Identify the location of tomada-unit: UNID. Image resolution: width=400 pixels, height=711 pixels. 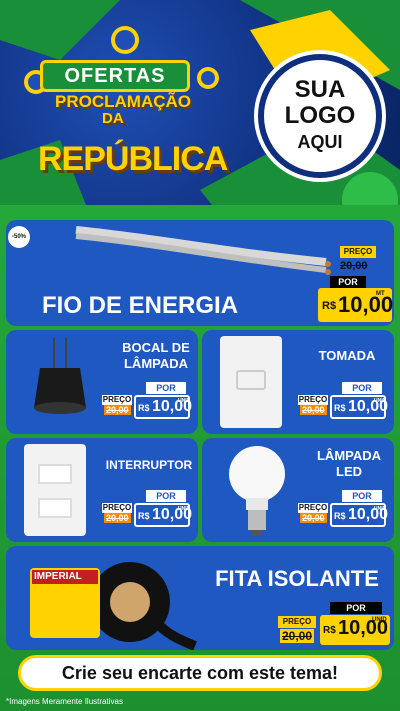
(380, 401).